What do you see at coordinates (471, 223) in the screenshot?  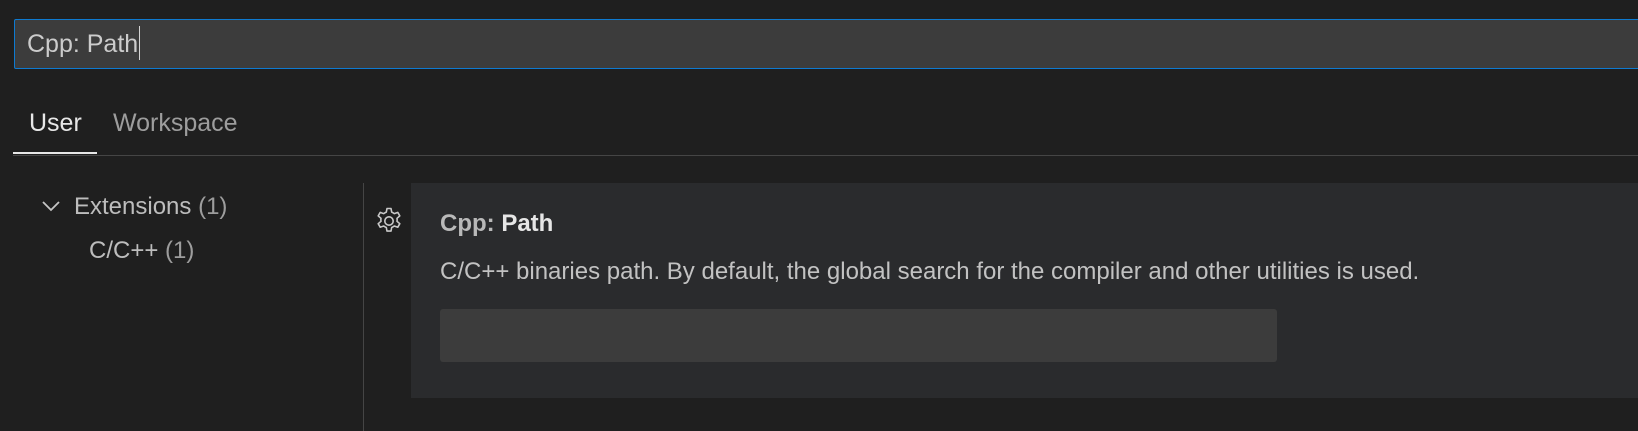 I see `setting-category: Cpp:` at bounding box center [471, 223].